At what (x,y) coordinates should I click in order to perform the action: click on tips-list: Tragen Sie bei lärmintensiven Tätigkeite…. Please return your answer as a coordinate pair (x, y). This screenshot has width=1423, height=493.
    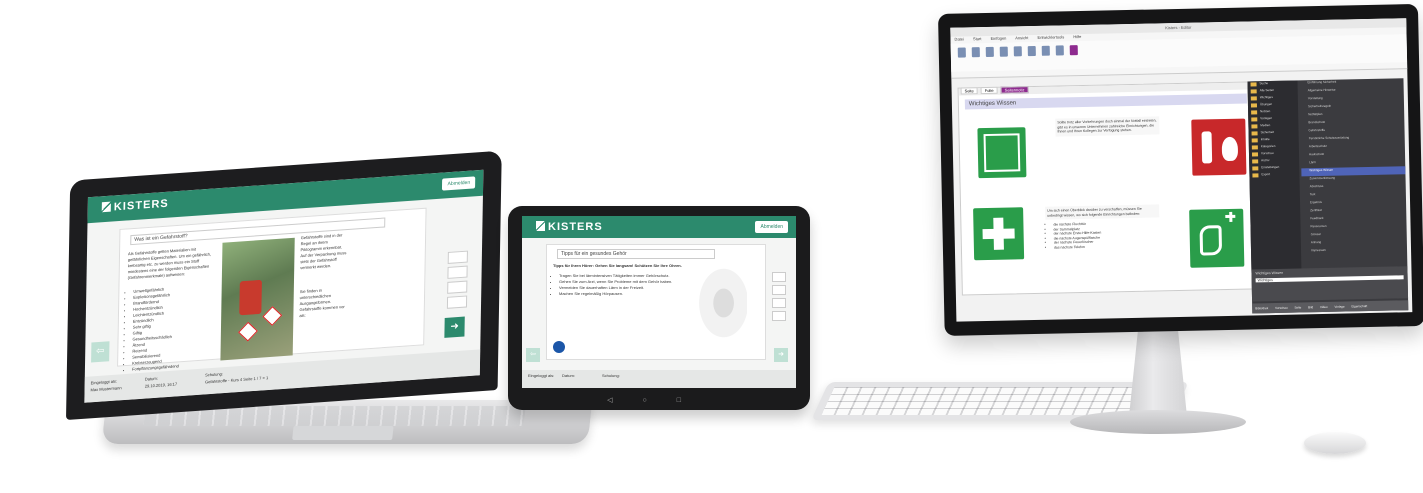
    Looking at the image, I should click on (624, 285).